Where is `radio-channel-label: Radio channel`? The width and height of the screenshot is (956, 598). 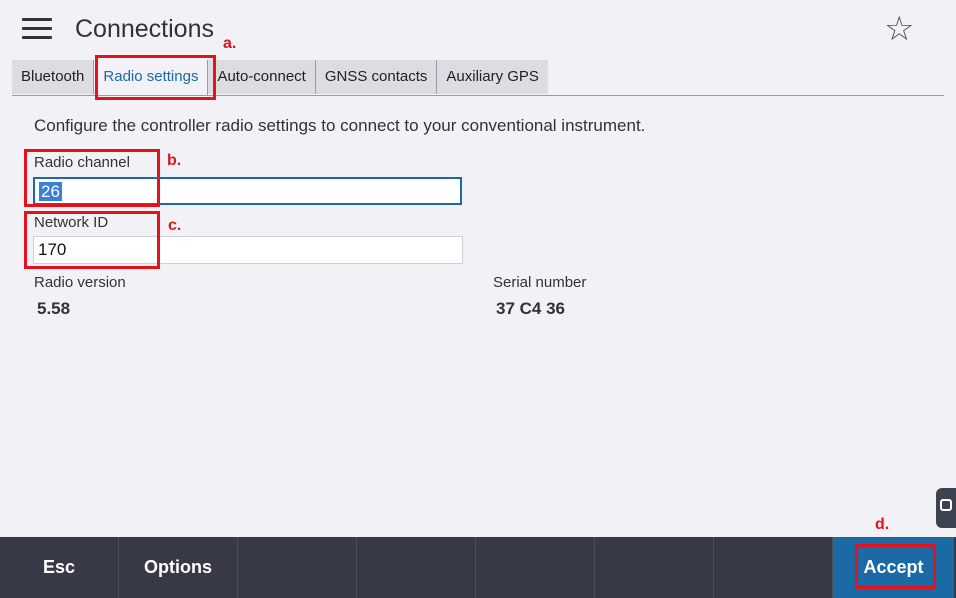 radio-channel-label: Radio channel is located at coordinates (82, 162).